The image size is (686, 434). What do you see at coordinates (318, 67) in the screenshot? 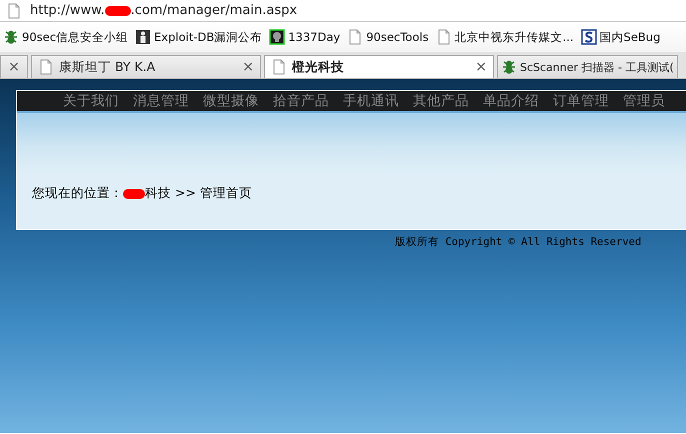
I see `tab-title: 橙光科技` at bounding box center [318, 67].